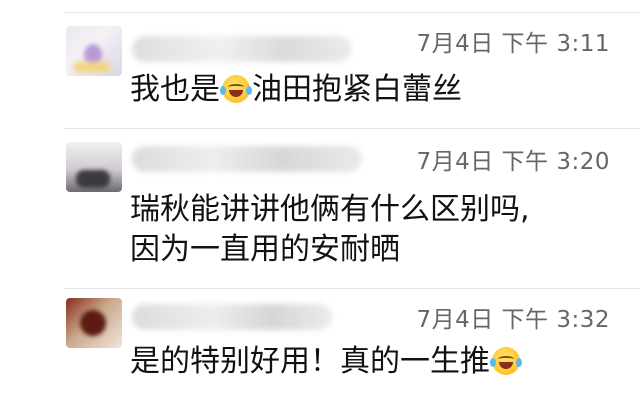 The width and height of the screenshot is (640, 410). Describe the element at coordinates (175, 89) in the screenshot. I see `comment-text-before-emoji: 我也是` at that location.